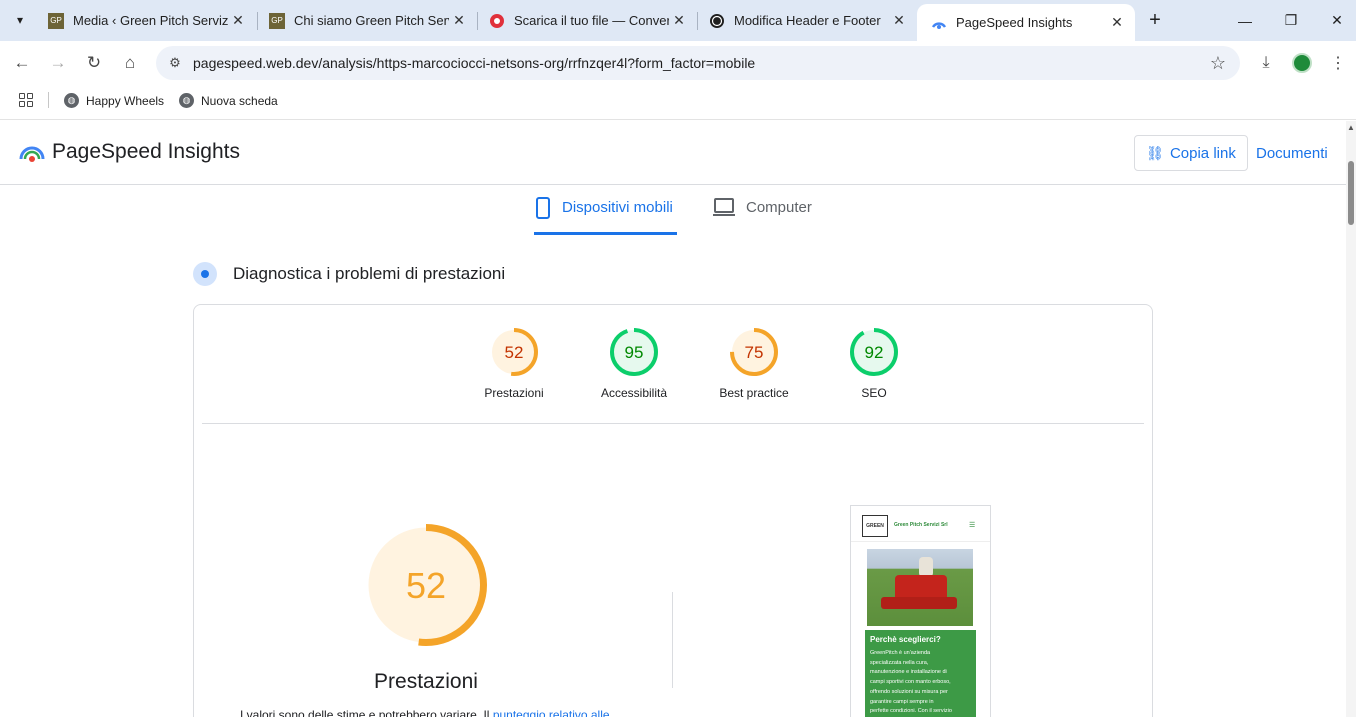 The height and width of the screenshot is (717, 1356). I want to click on gauge-ring: 95, so click(634, 352).